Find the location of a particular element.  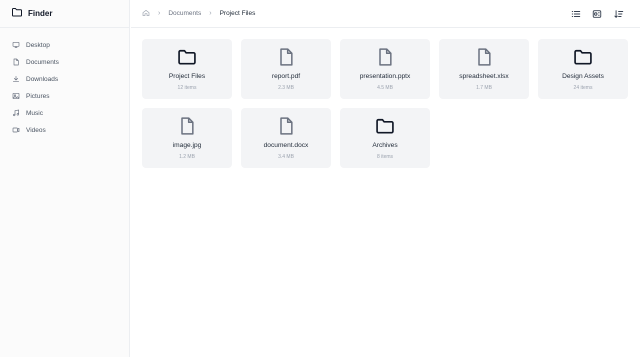

file-tile: spreadsheet.xlsx 1.7 MB is located at coordinates (484, 69).